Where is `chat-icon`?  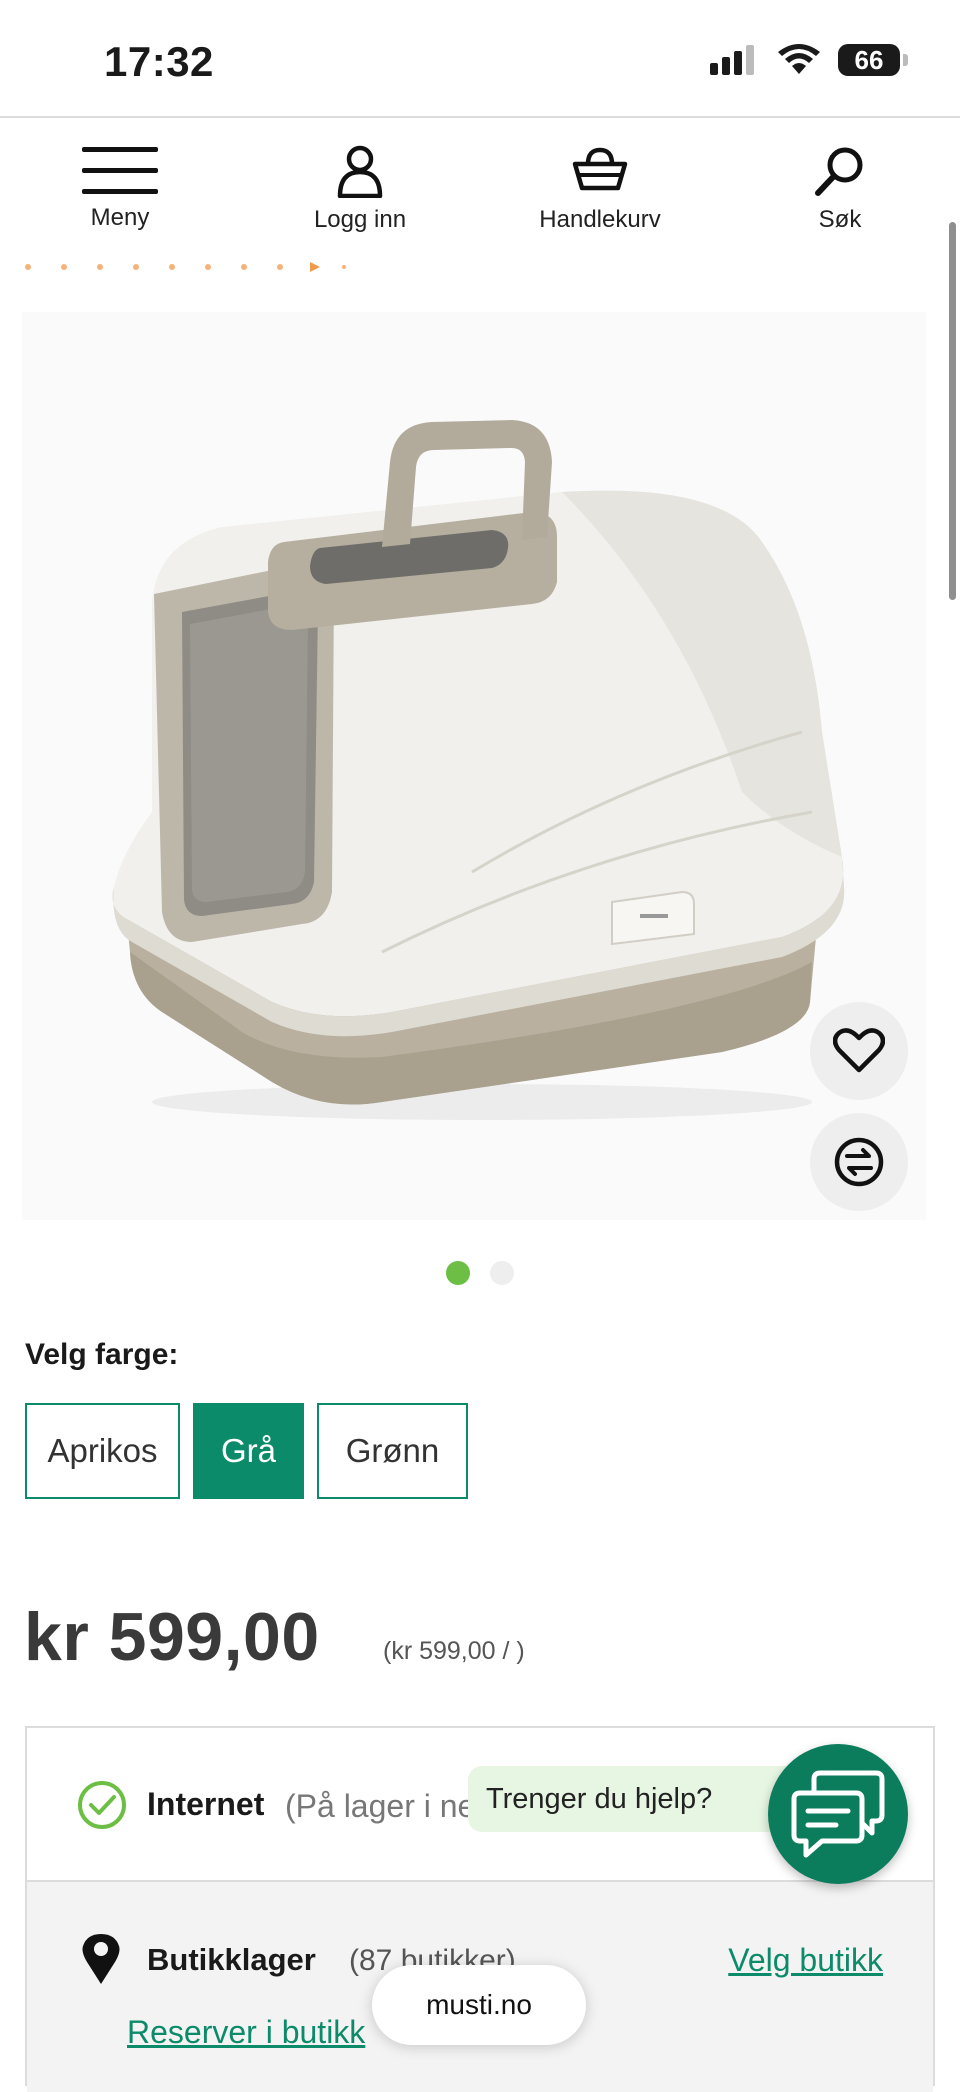 chat-icon is located at coordinates (838, 1814).